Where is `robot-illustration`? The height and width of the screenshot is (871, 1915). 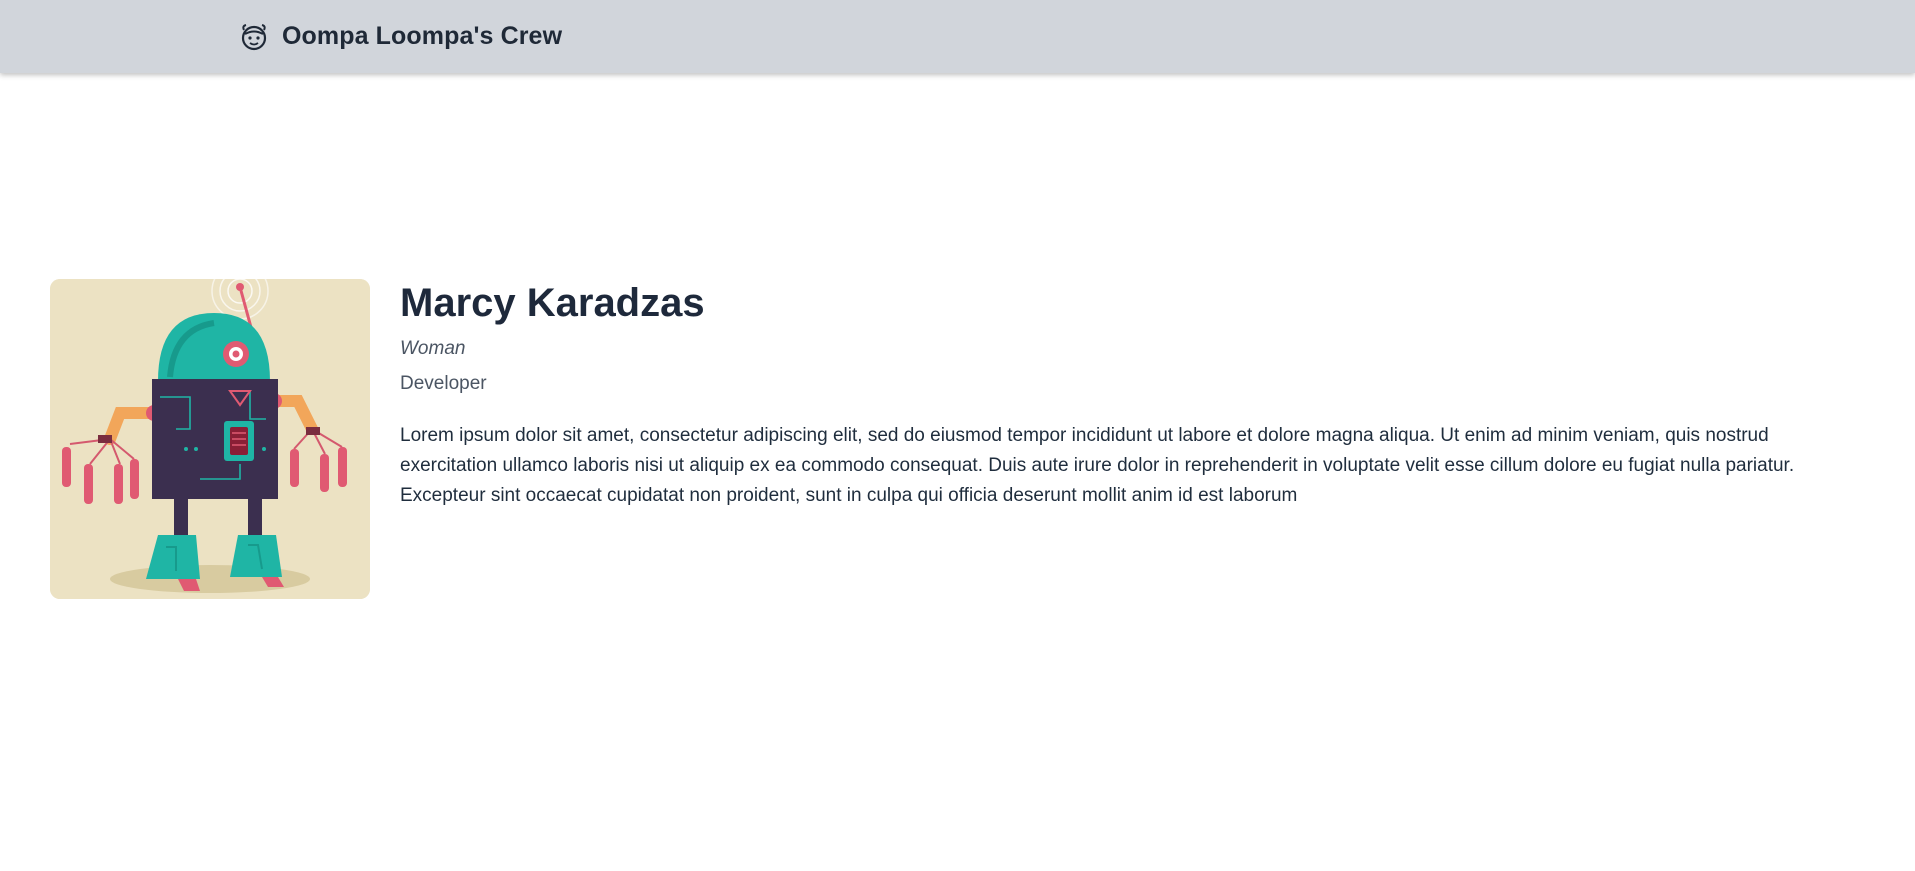
robot-illustration is located at coordinates (210, 439).